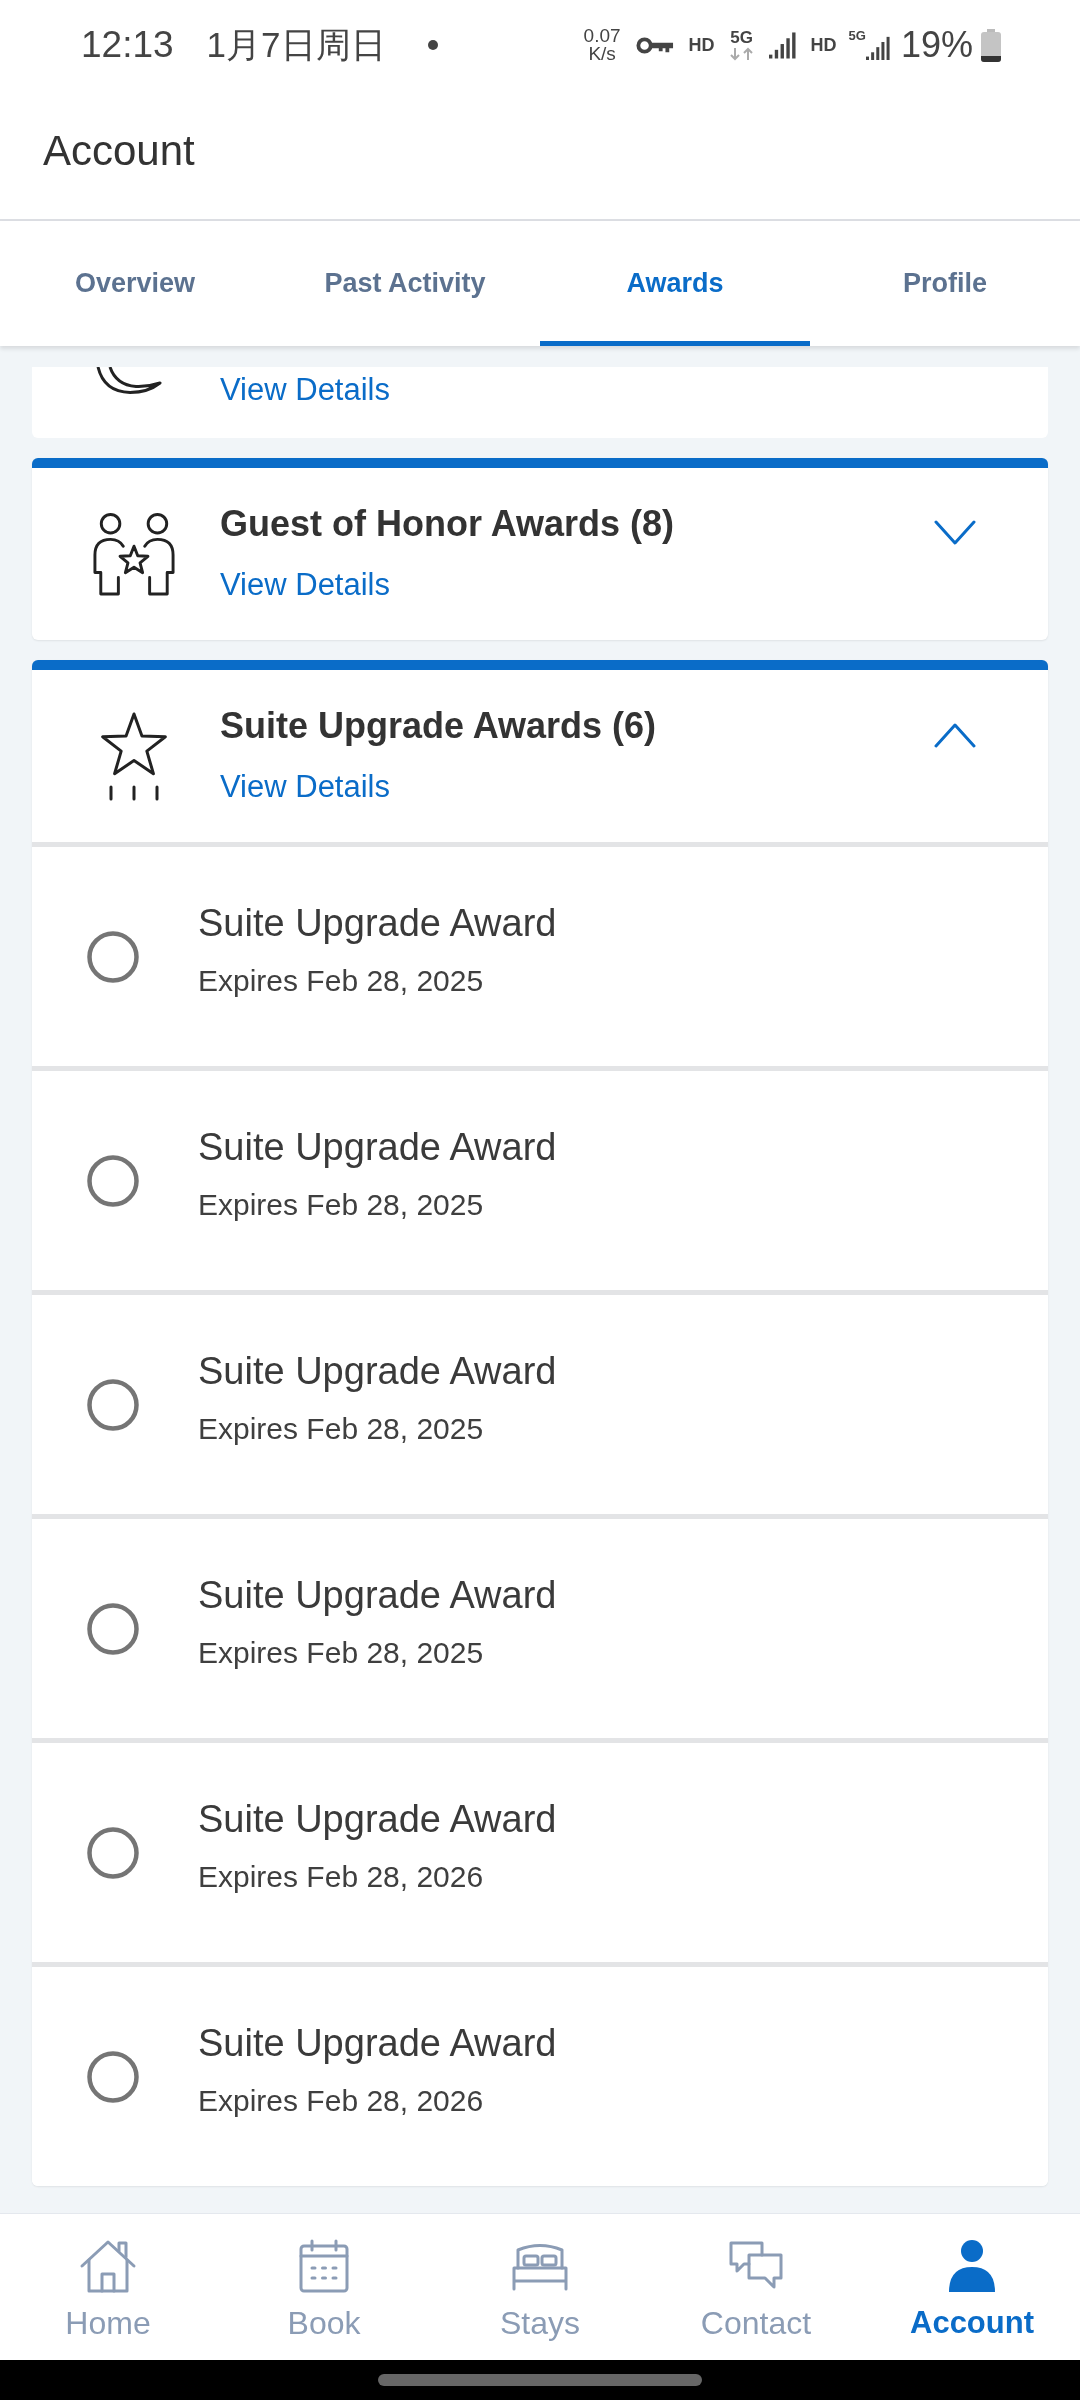 The width and height of the screenshot is (1080, 2400). I want to click on status-date: 1月7日周日, so click(296, 44).